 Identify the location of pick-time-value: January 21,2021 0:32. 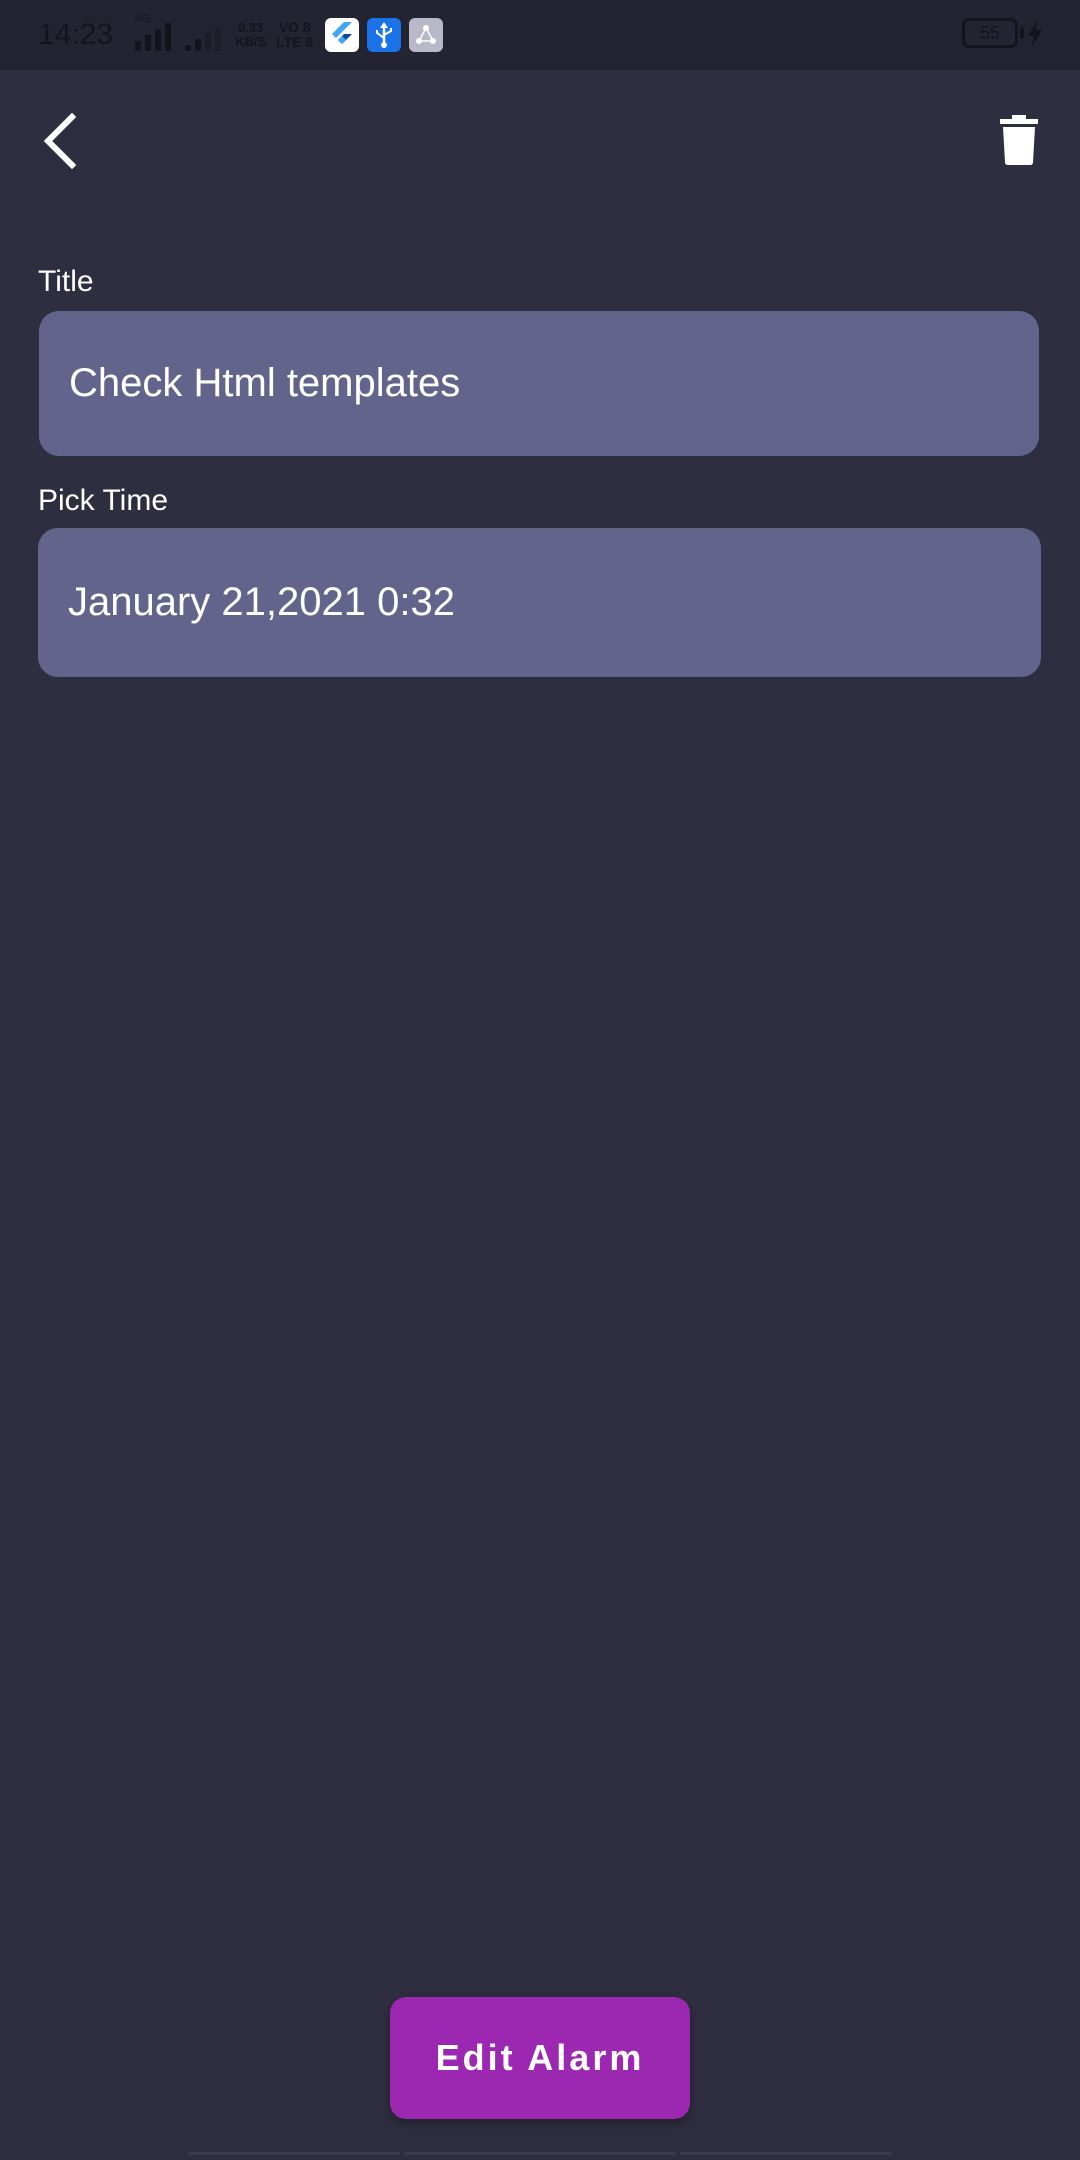
(261, 602).